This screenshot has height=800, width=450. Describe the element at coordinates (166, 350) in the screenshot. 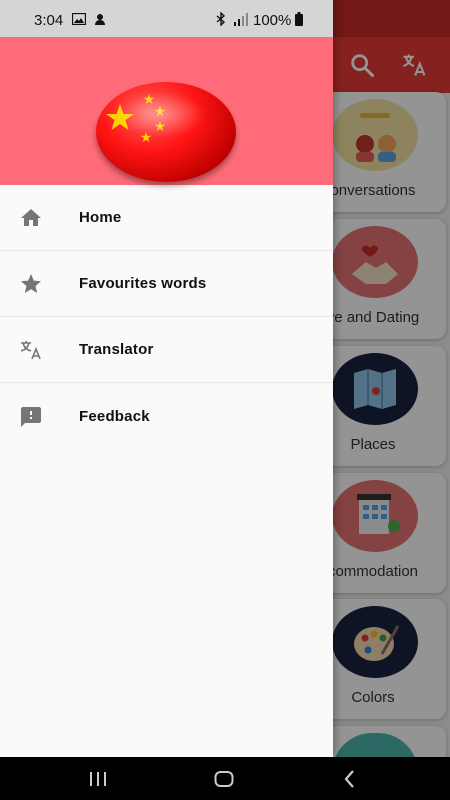

I see `drawer-item-translator: Translator` at that location.